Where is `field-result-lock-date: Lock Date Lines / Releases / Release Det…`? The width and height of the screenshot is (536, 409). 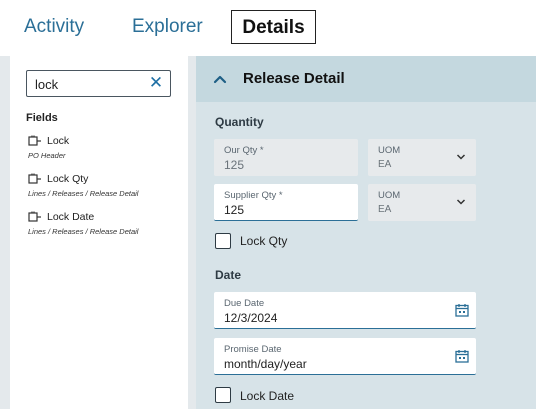
field-result-lock-date: Lock Date Lines / Releases / Release Det… is located at coordinates (108, 223).